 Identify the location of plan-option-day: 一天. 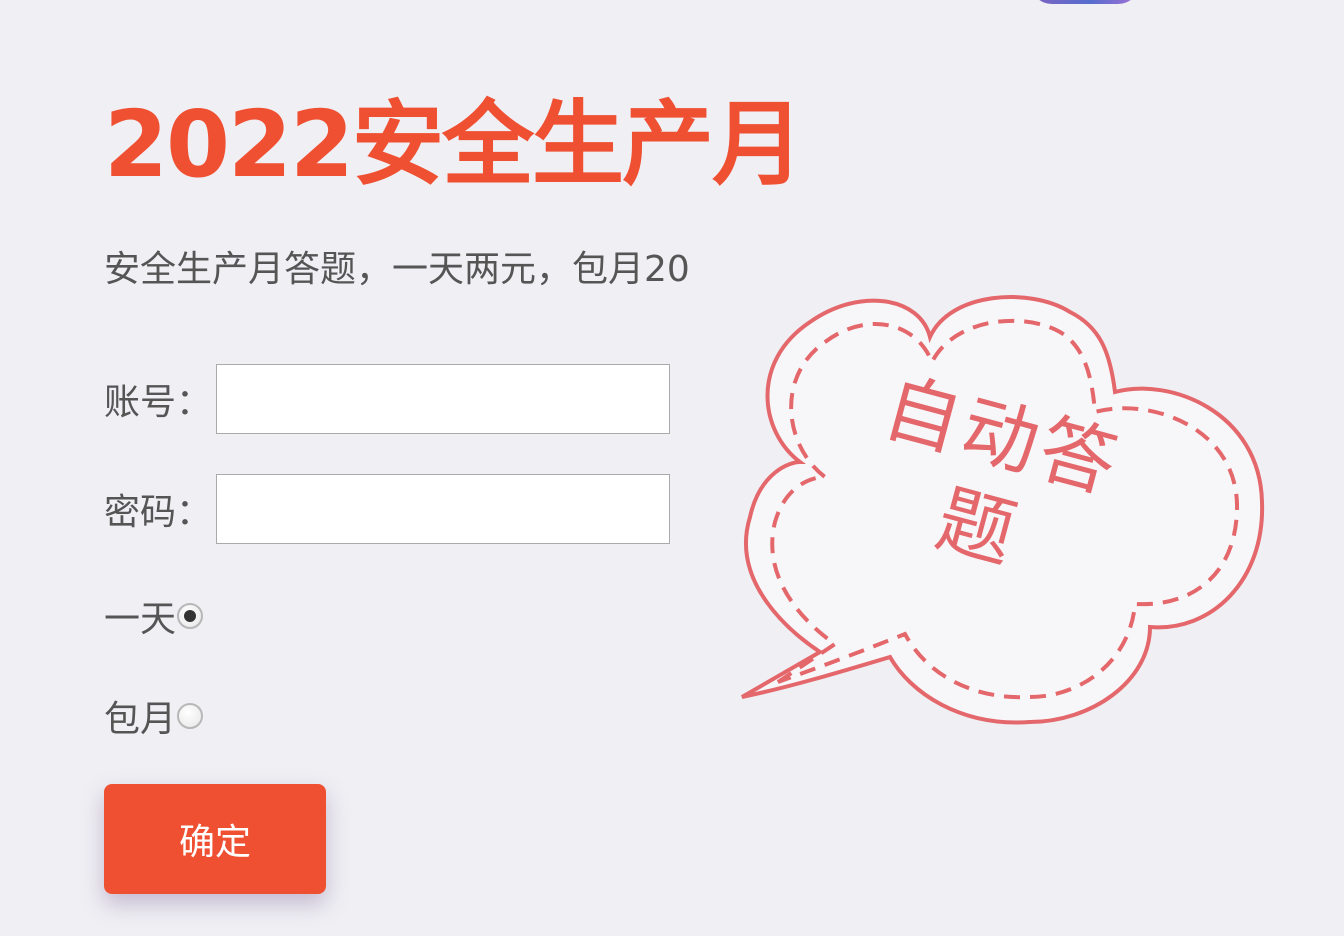
(154, 616).